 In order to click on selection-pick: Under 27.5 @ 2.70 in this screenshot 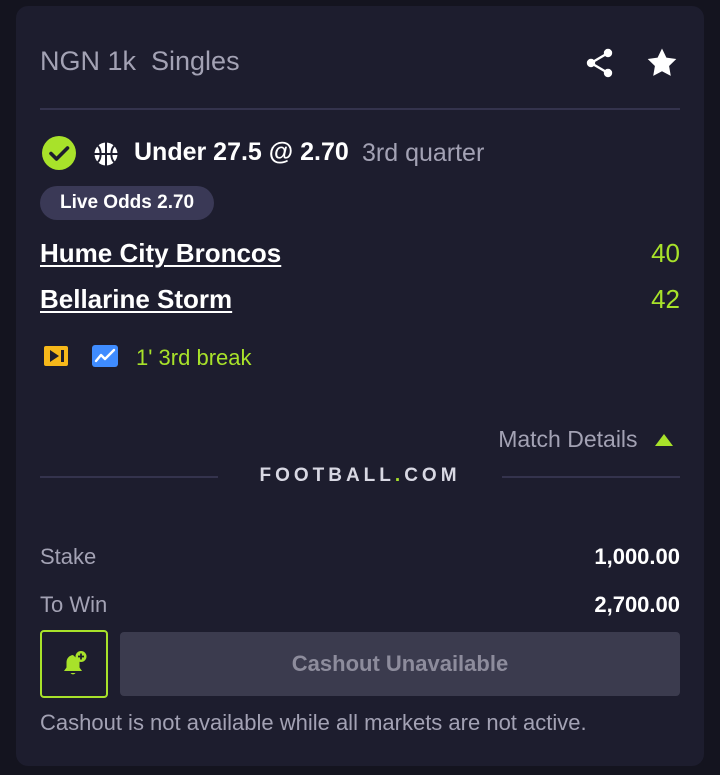, I will do `click(241, 152)`.